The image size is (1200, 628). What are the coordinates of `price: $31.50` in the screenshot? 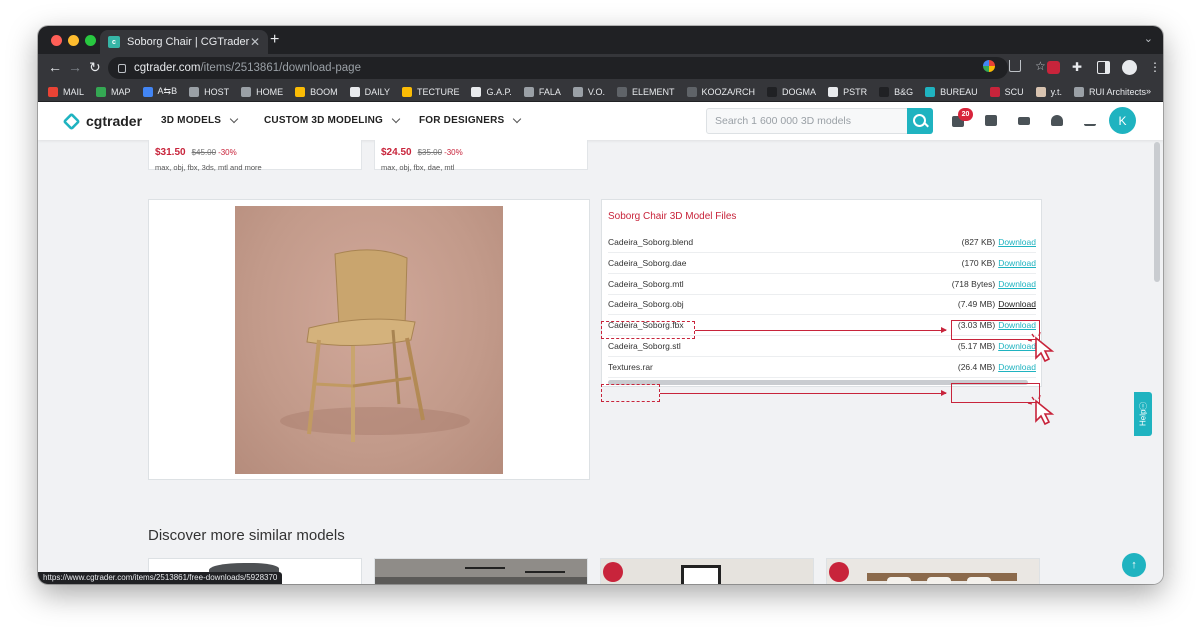 It's located at (170, 152).